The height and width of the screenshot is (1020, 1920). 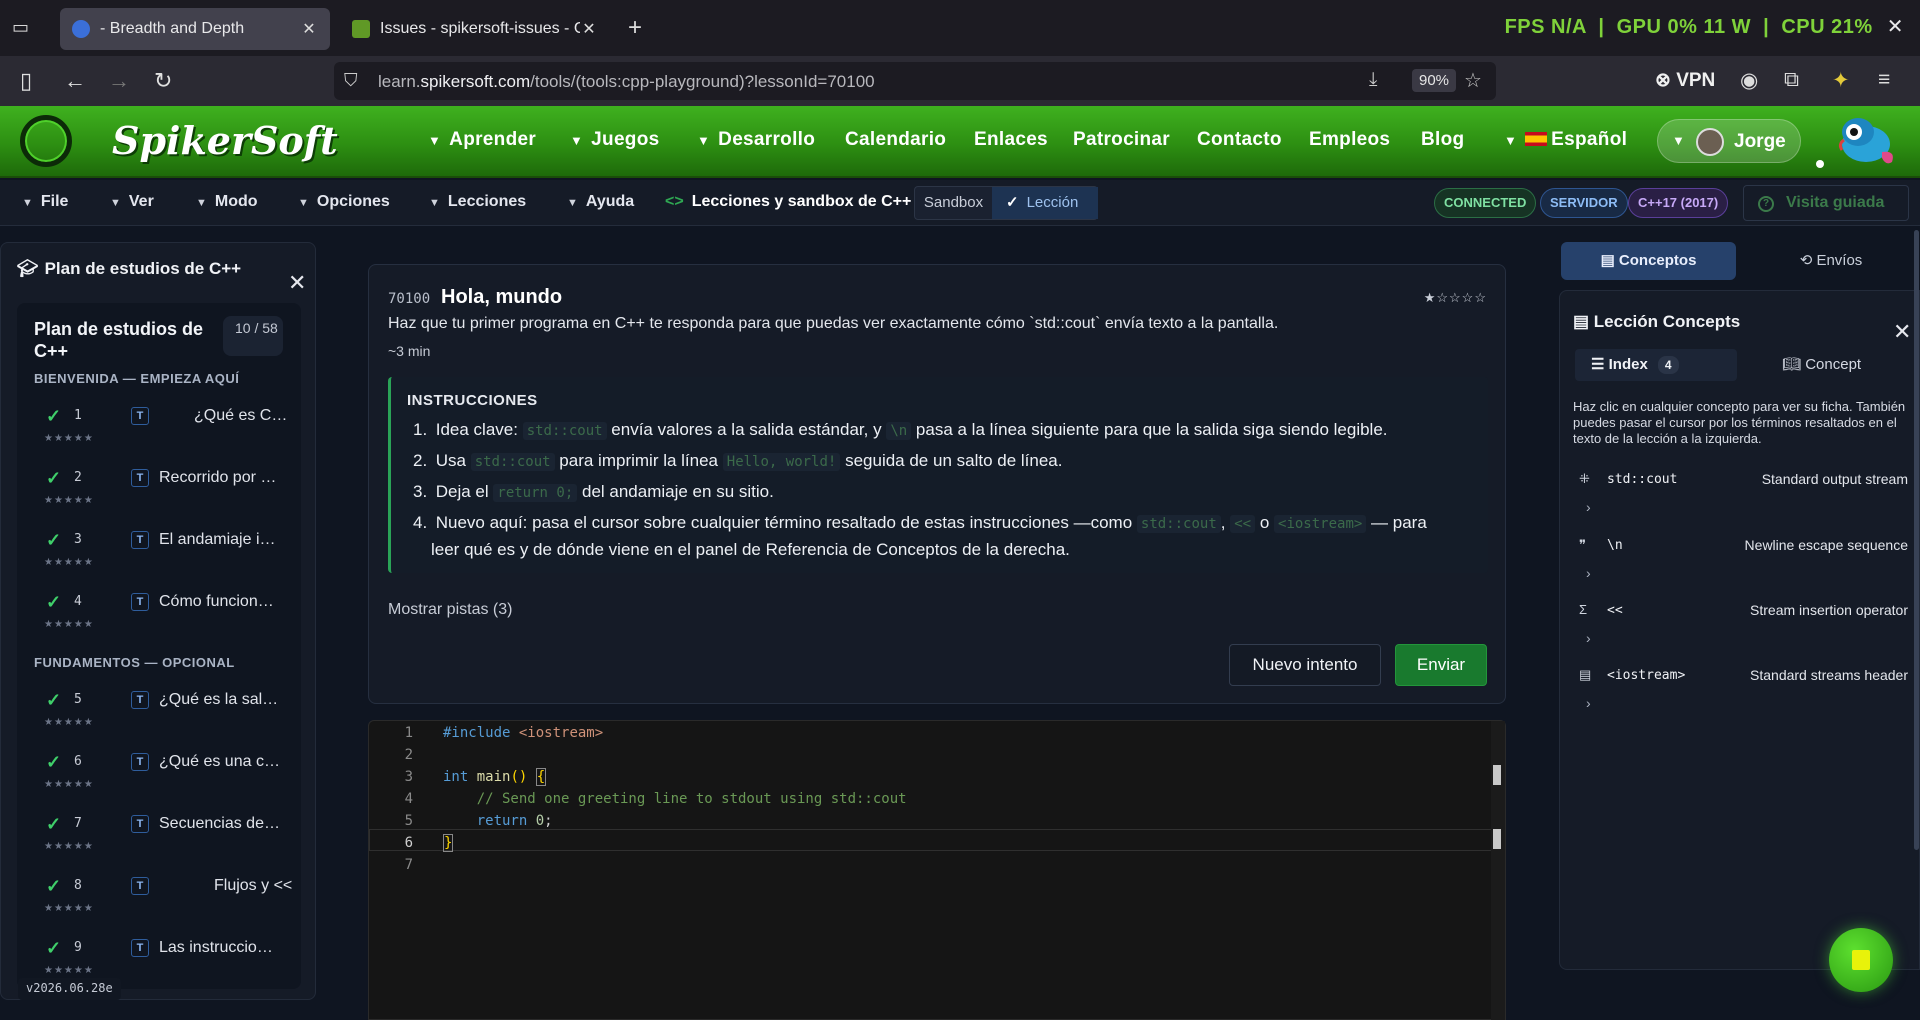 What do you see at coordinates (600, 202) in the screenshot?
I see `menu-ayuda: ▼ Ayuda` at bounding box center [600, 202].